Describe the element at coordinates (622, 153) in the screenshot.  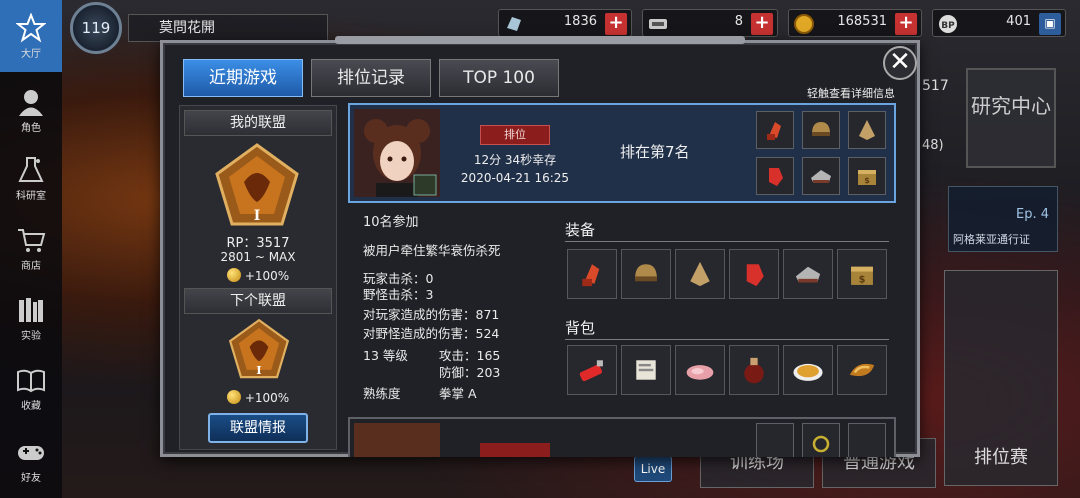
I see `match-card: 排位 12分 34秒幸存 2020-04-21 16:25 排在第7名 $` at that location.